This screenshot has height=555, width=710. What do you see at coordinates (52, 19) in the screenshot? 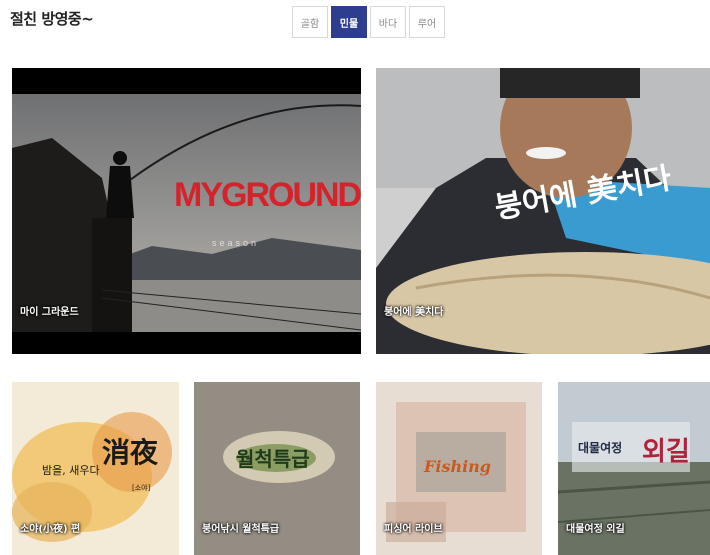
I see `page-title: 절친 방영중~` at bounding box center [52, 19].